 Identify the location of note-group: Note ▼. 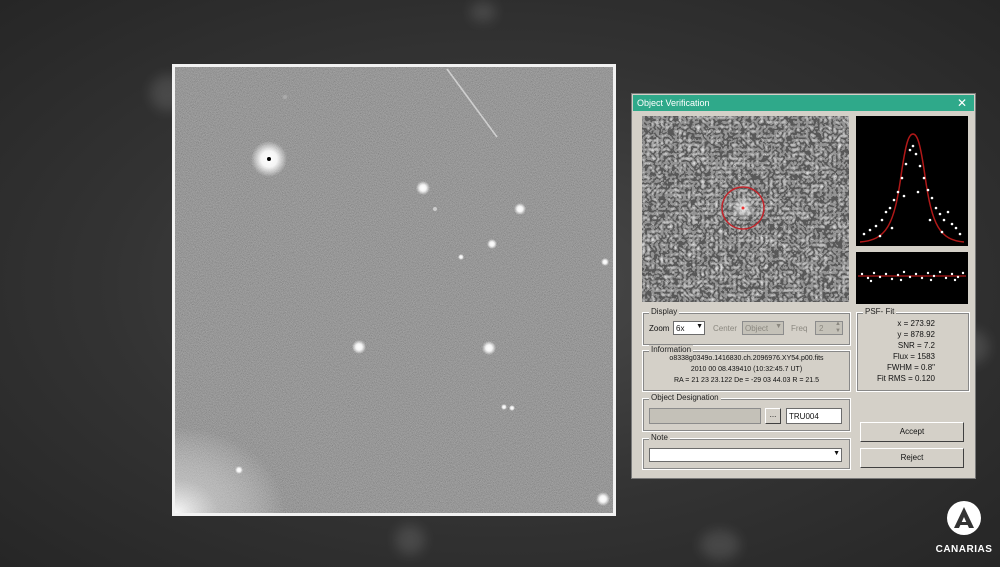
(746, 451).